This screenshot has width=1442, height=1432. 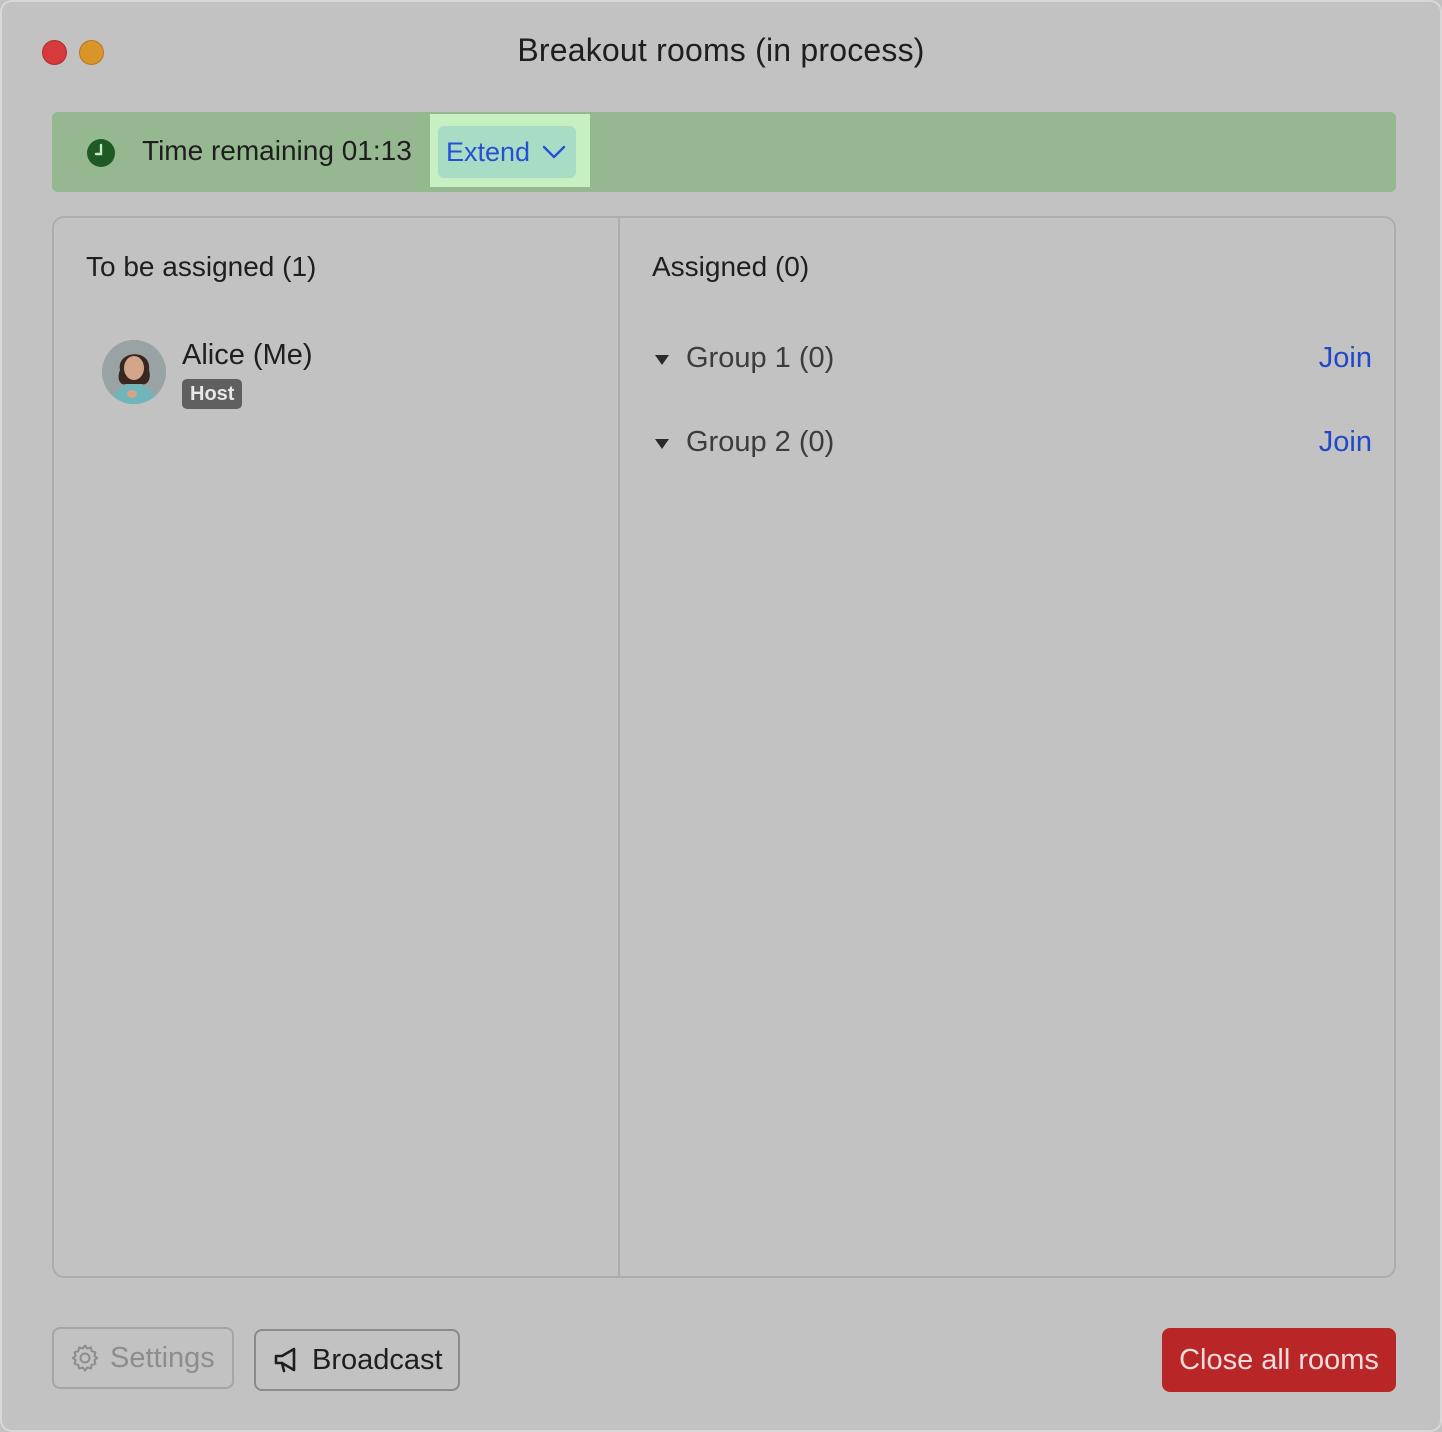 I want to click on broadcast-button: Broadcast, so click(x=357, y=1360).